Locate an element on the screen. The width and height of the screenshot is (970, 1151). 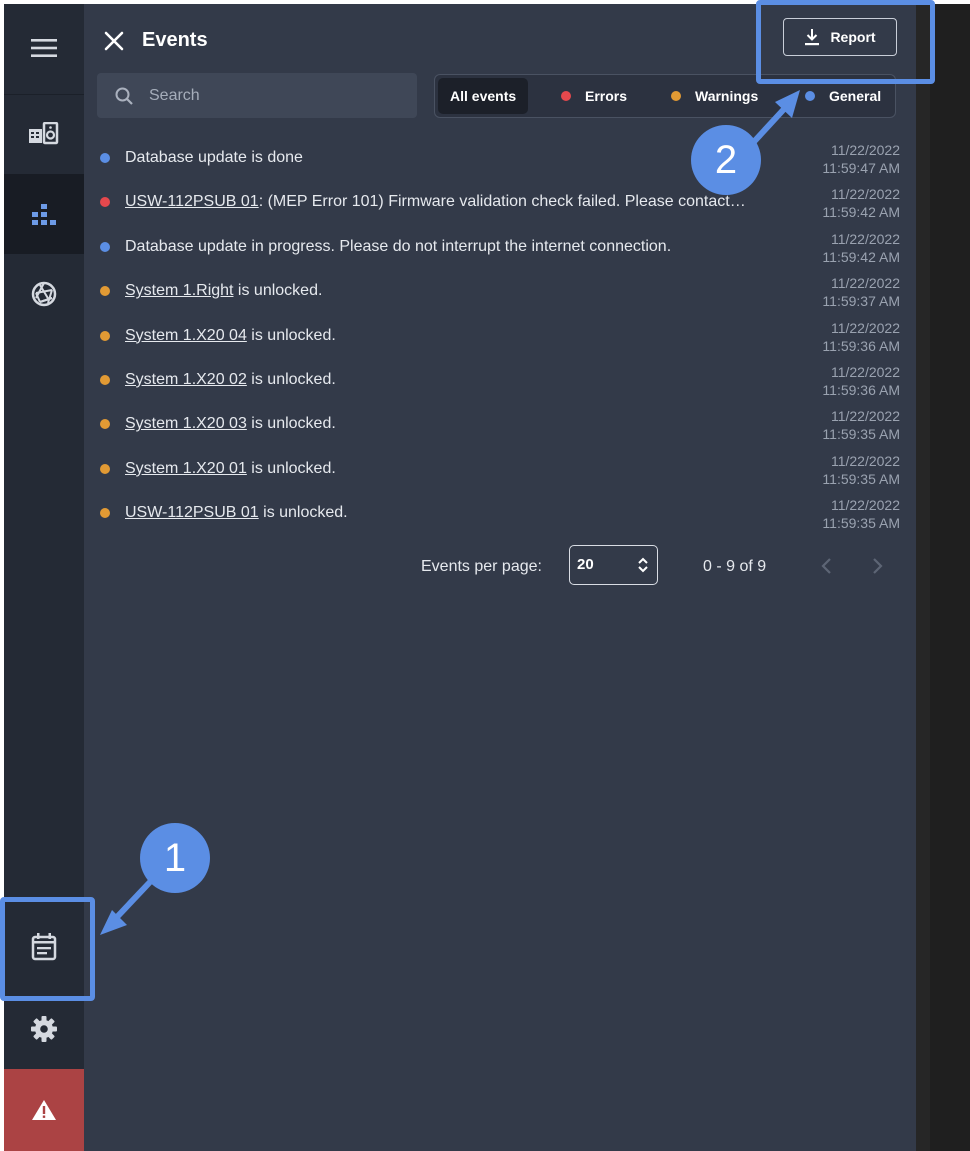
filter-label: Warnings is located at coordinates (727, 96).